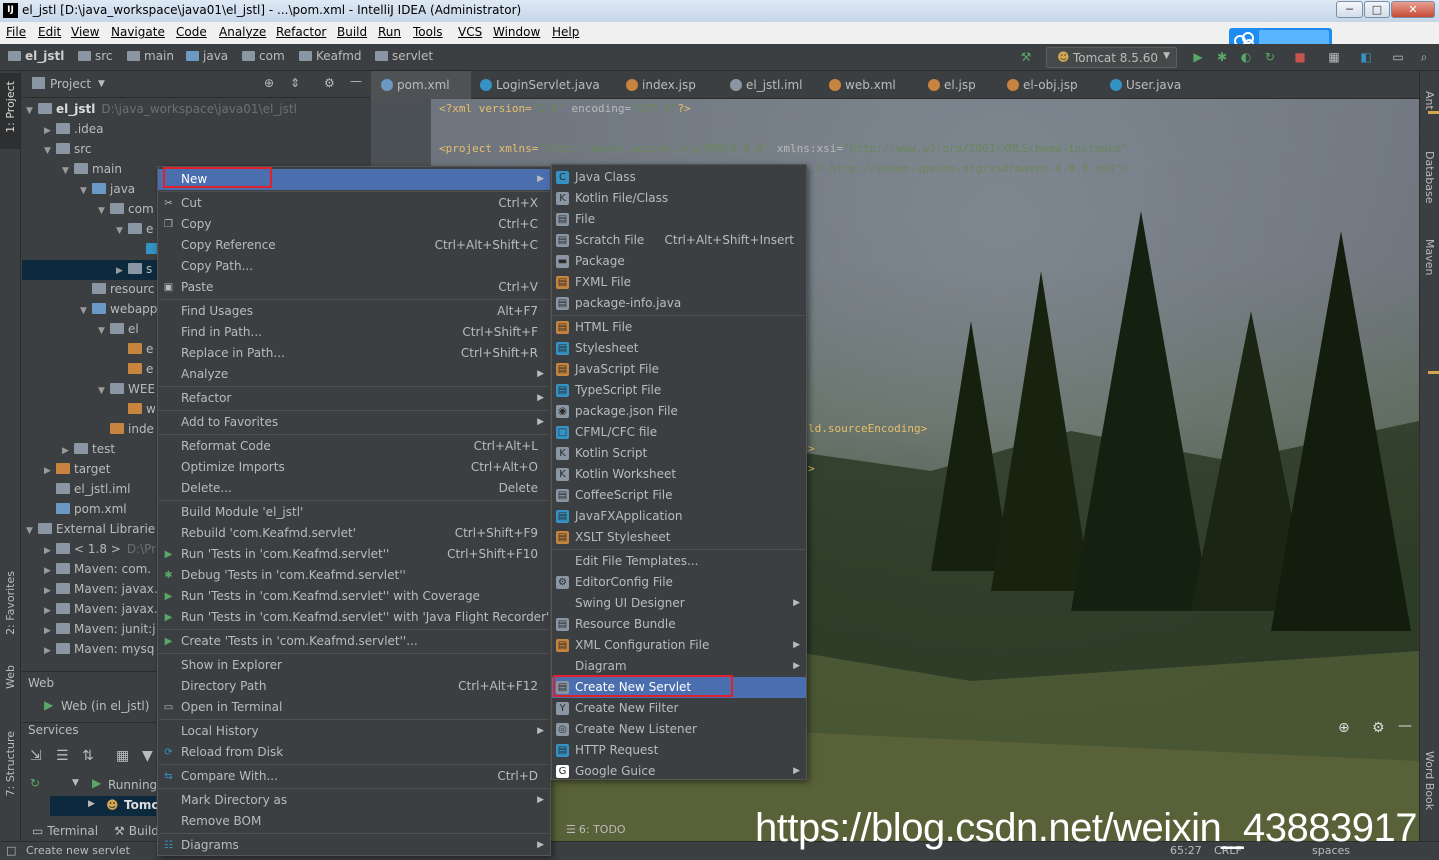 The image size is (1439, 860). What do you see at coordinates (1042, 85) in the screenshot?
I see `editor-tab: el-obj.jsp` at bounding box center [1042, 85].